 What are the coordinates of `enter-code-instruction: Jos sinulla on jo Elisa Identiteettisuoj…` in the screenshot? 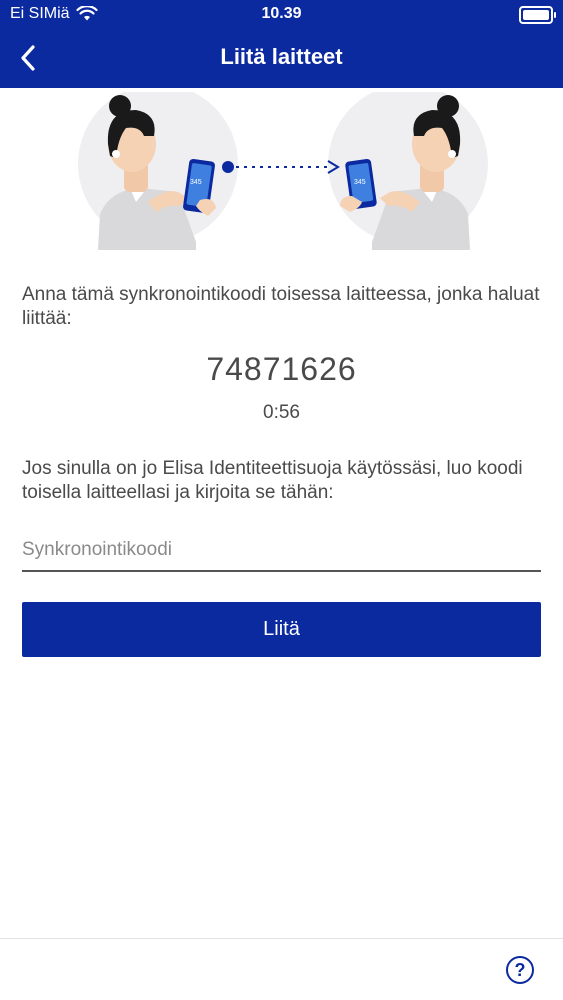 It's located at (272, 480).